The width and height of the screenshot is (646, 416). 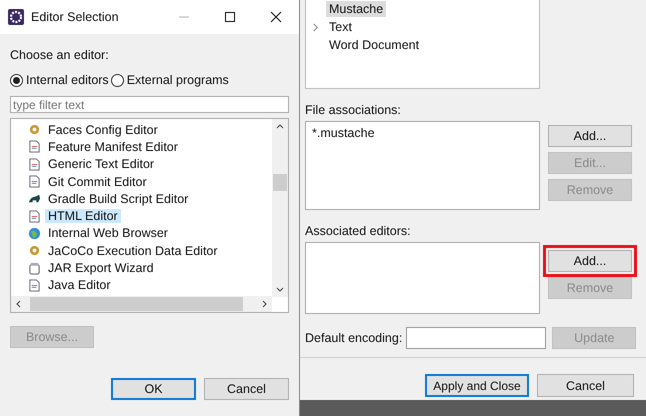 I want to click on editor-item: HTML Editor, so click(x=83, y=216).